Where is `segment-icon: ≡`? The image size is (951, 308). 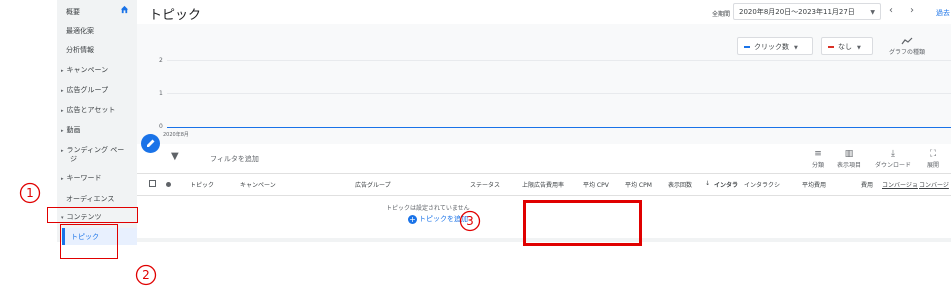
segment-icon: ≡ is located at coordinates (818, 154).